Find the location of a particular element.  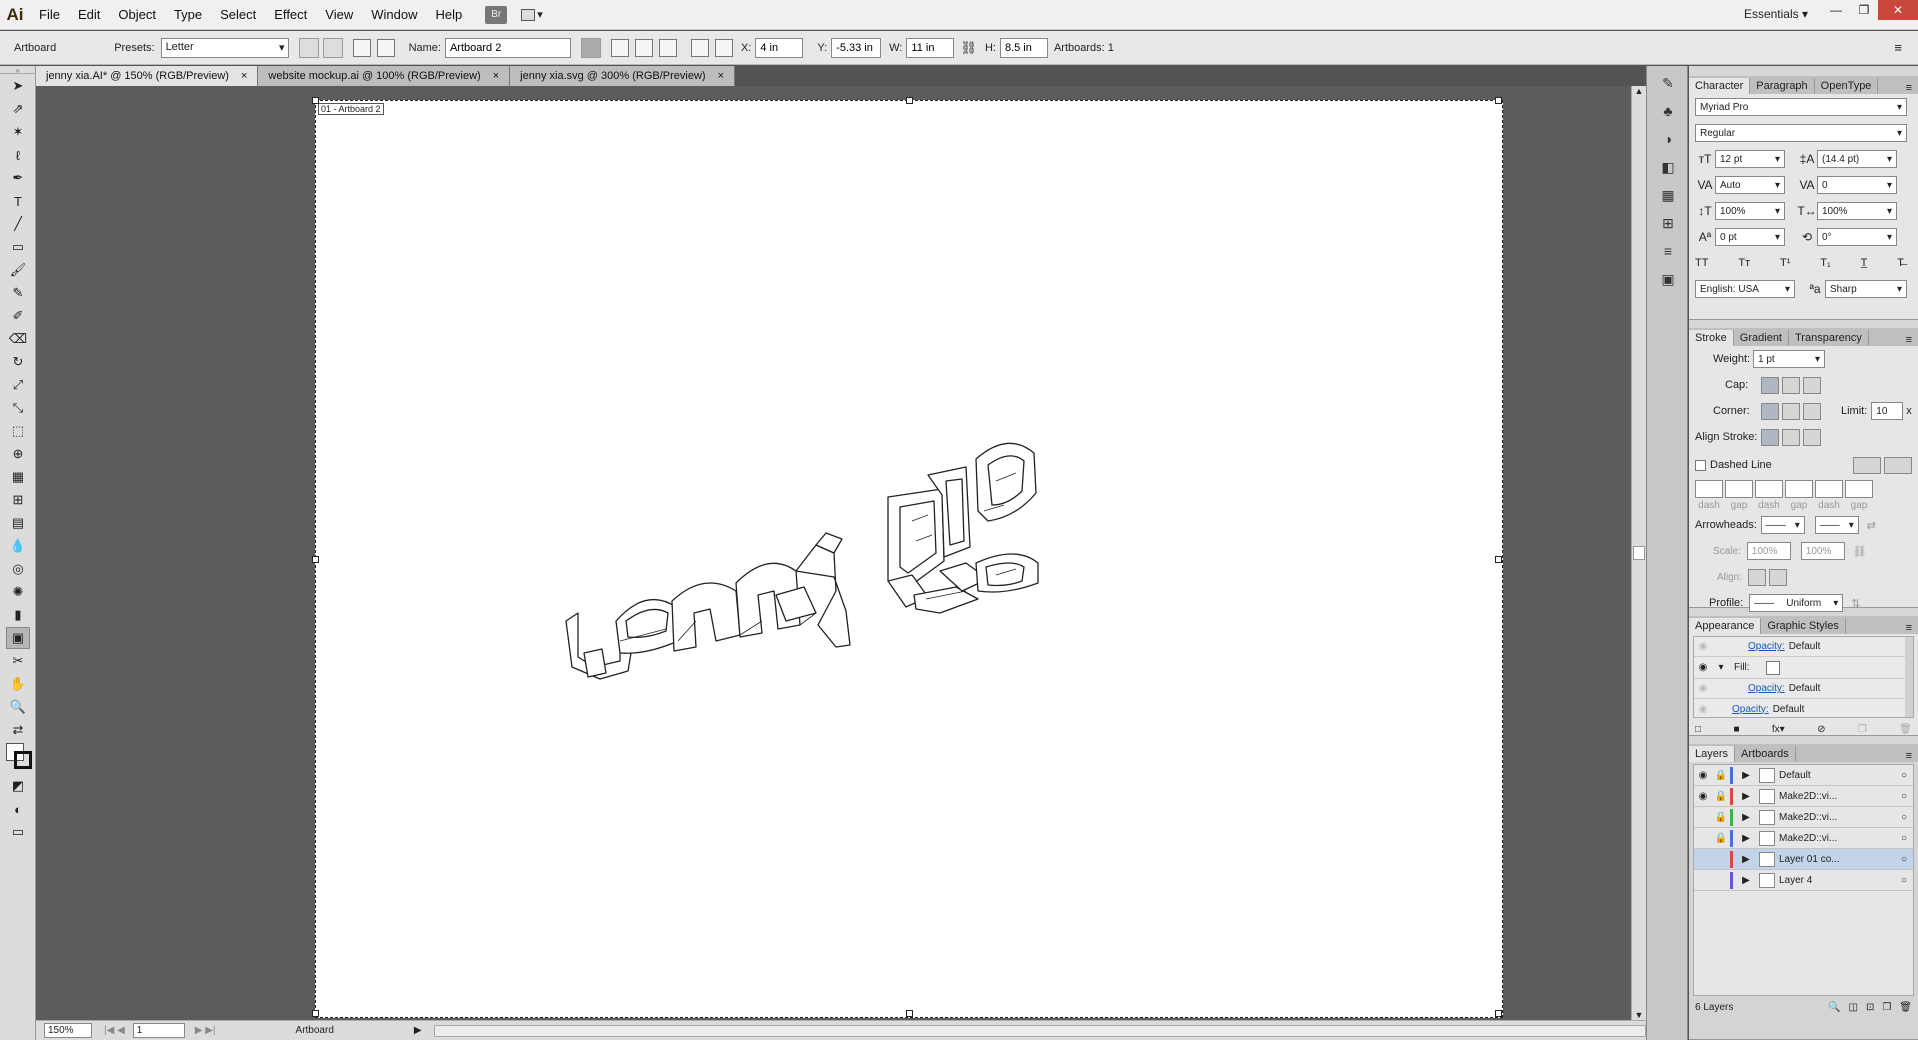

align-center-button is located at coordinates (1770, 437).